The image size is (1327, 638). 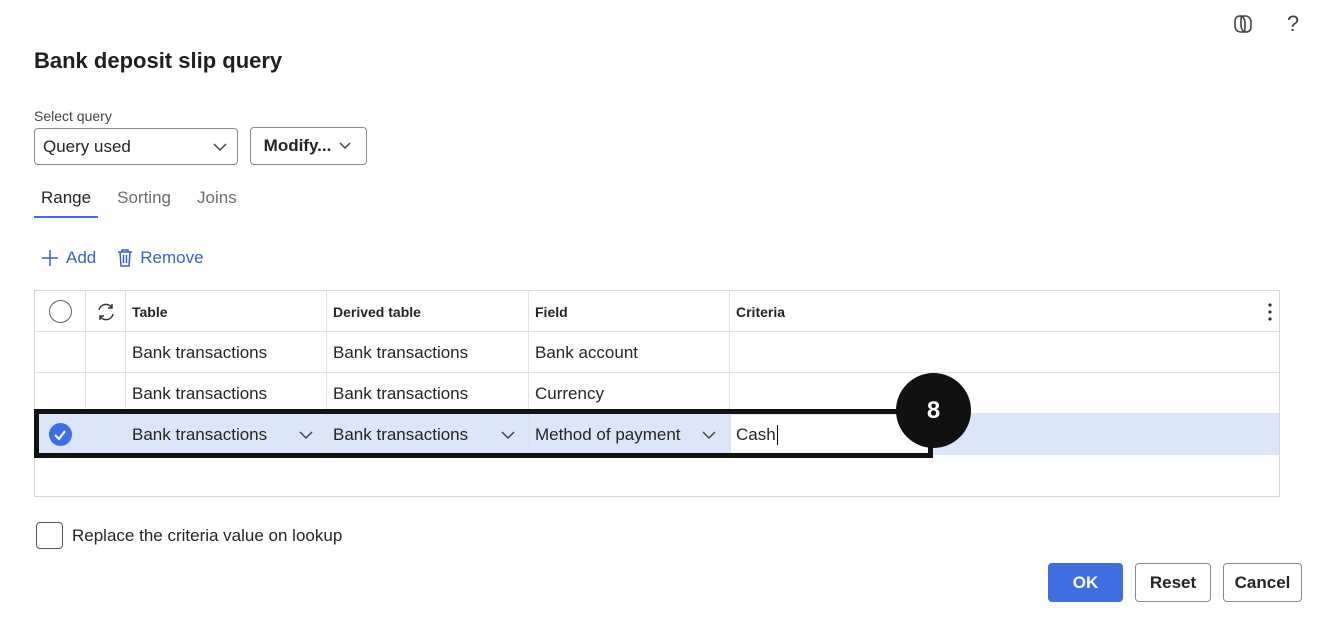 What do you see at coordinates (1293, 23) in the screenshot?
I see `help-icon: ?` at bounding box center [1293, 23].